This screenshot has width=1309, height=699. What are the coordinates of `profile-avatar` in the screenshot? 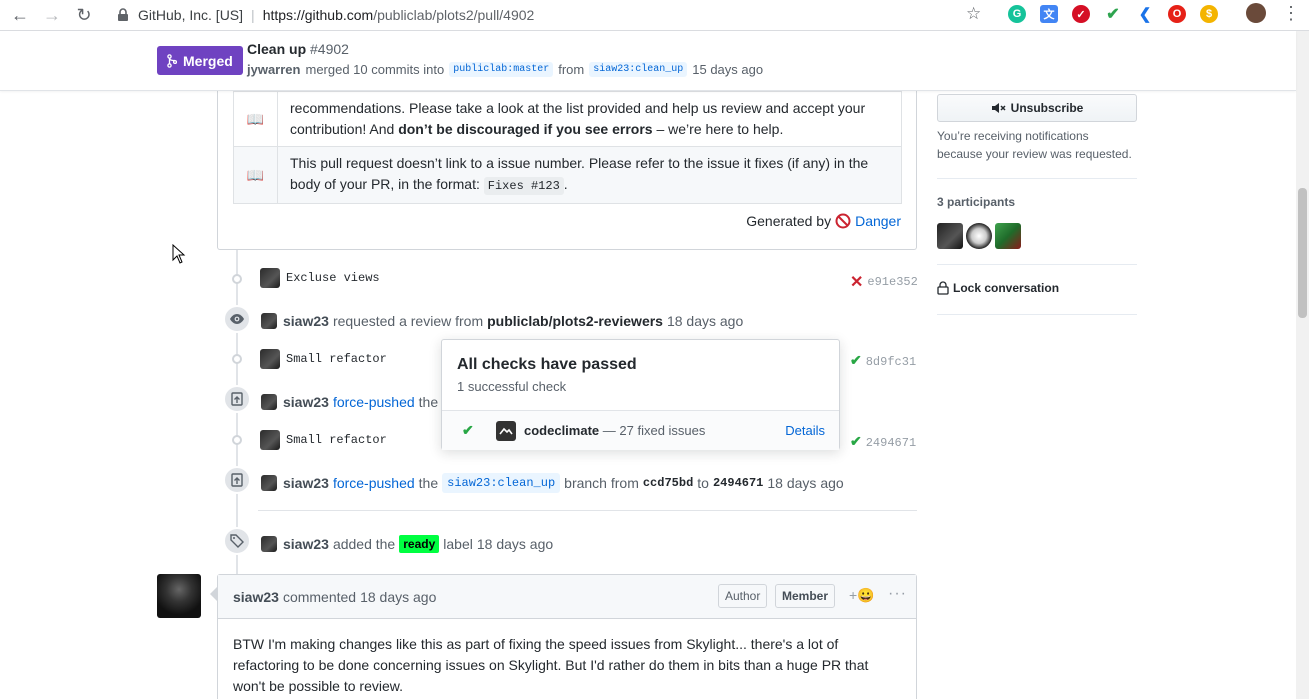 It's located at (1256, 13).